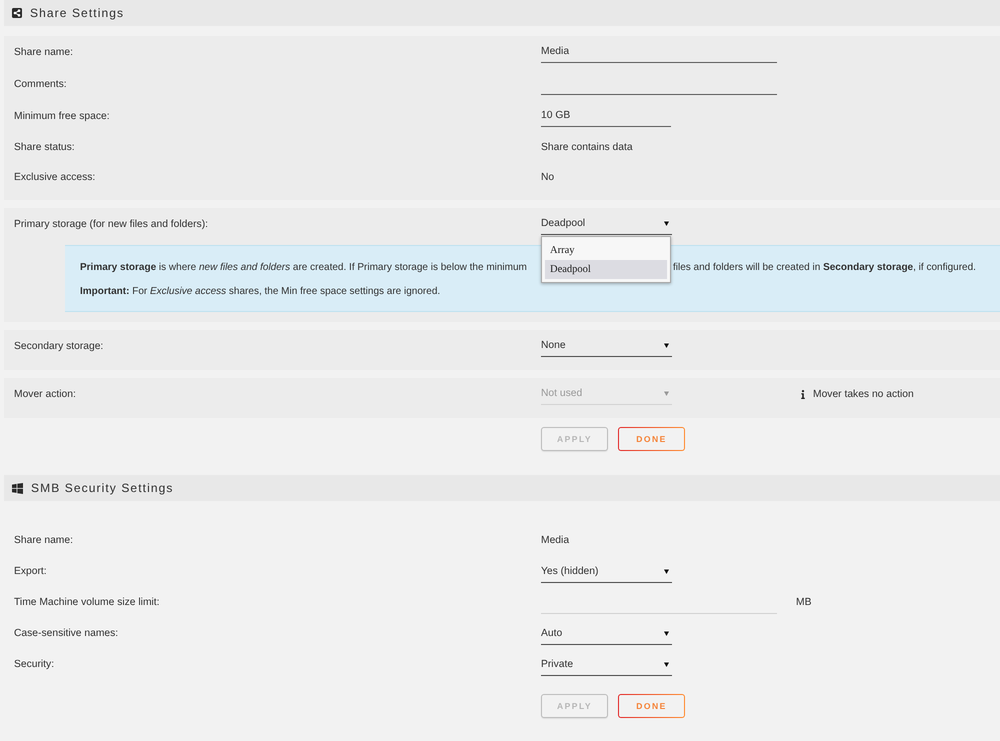 Image resolution: width=1000 pixels, height=741 pixels. What do you see at coordinates (260, 291) in the screenshot?
I see `info-text: Important: For Exclusive access shares, the Min free space settings are ignored.` at bounding box center [260, 291].